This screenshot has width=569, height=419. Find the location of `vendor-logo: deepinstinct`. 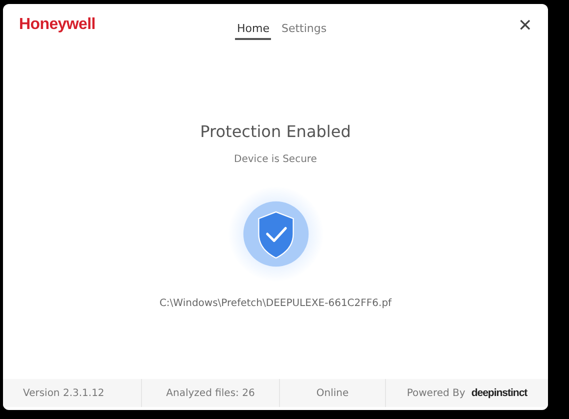

vendor-logo: deepinstinct is located at coordinates (499, 393).